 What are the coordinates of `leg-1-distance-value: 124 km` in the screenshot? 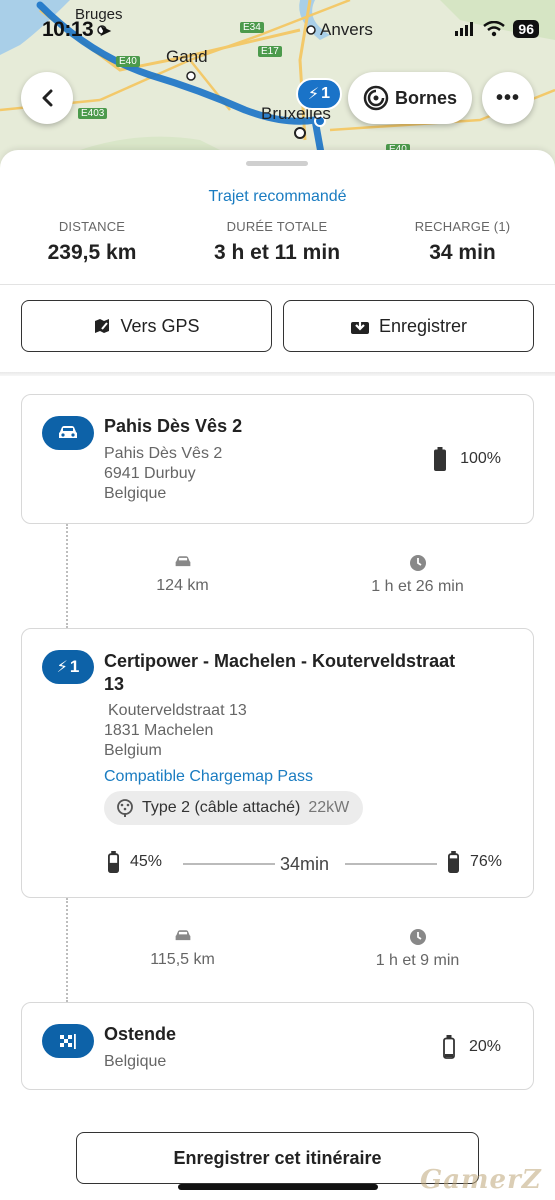 It's located at (182, 585).